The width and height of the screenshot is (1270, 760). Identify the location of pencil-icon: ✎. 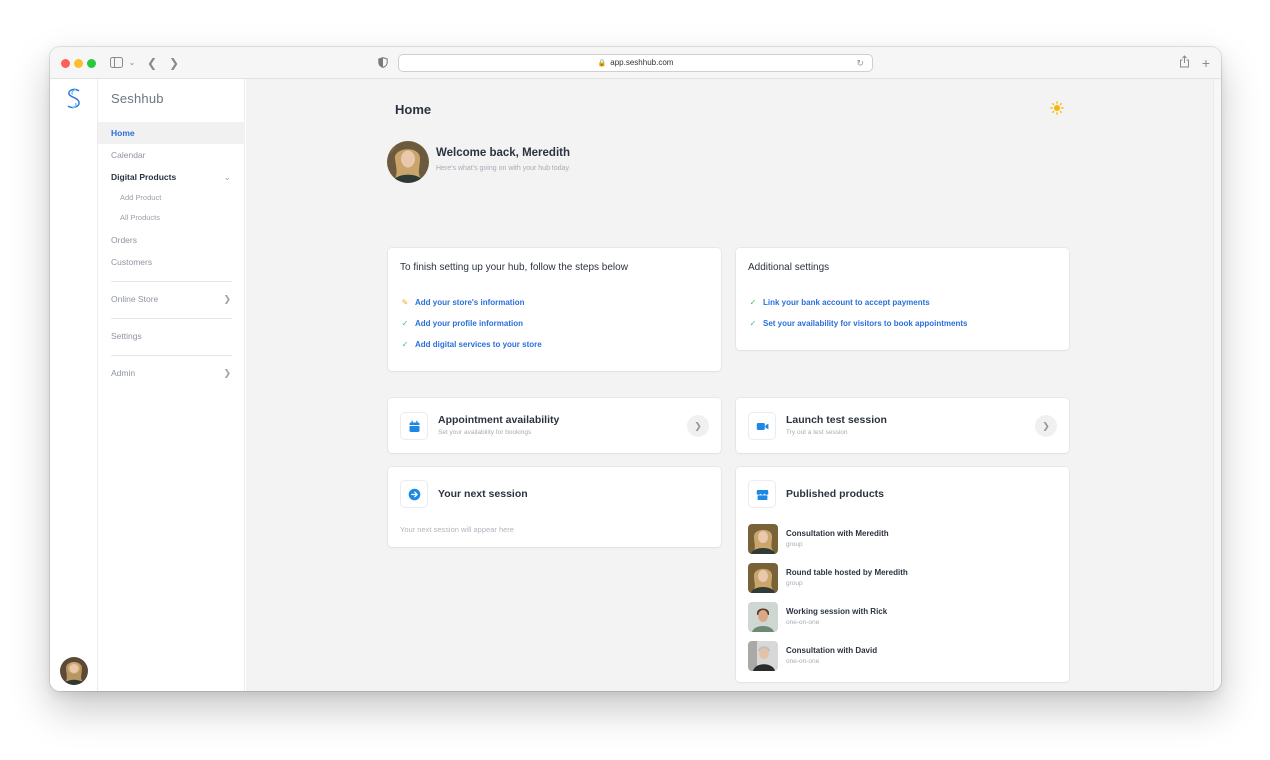
(405, 302).